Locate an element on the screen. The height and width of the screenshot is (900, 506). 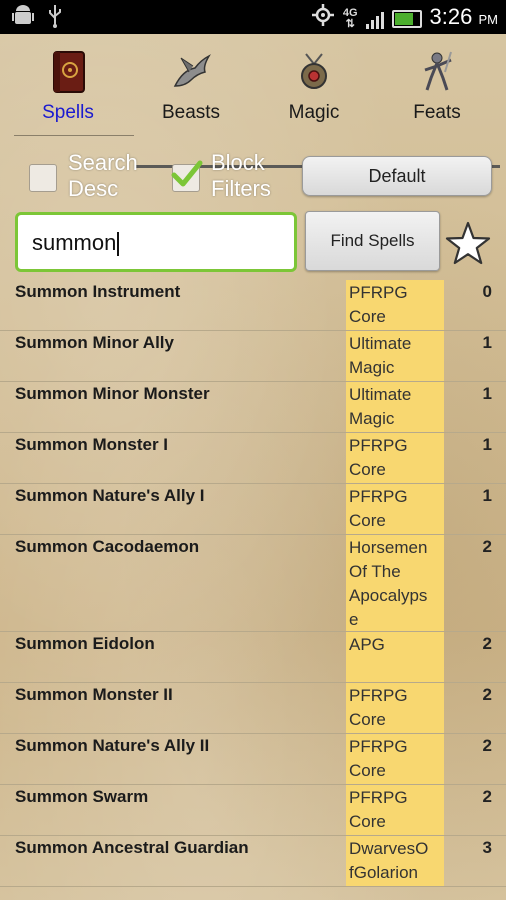
spell-level: 0 is located at coordinates (487, 291).